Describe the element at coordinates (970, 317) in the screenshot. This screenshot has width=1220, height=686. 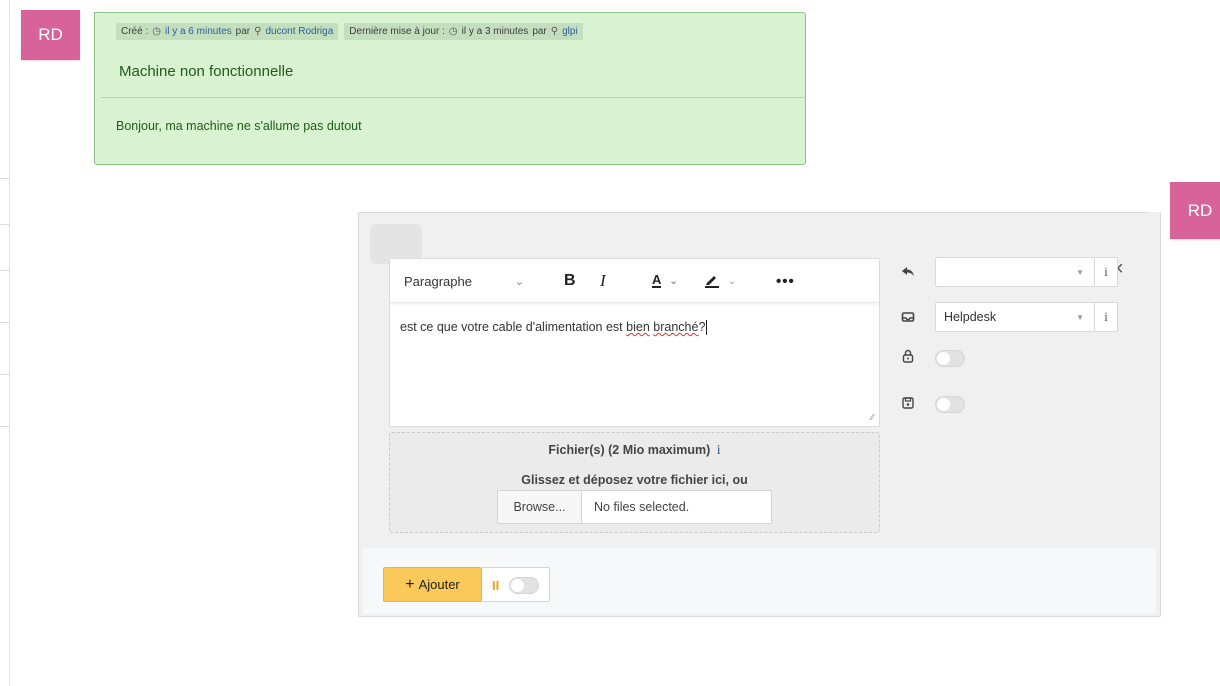
I see `request-source-value: Helpdesk` at that location.